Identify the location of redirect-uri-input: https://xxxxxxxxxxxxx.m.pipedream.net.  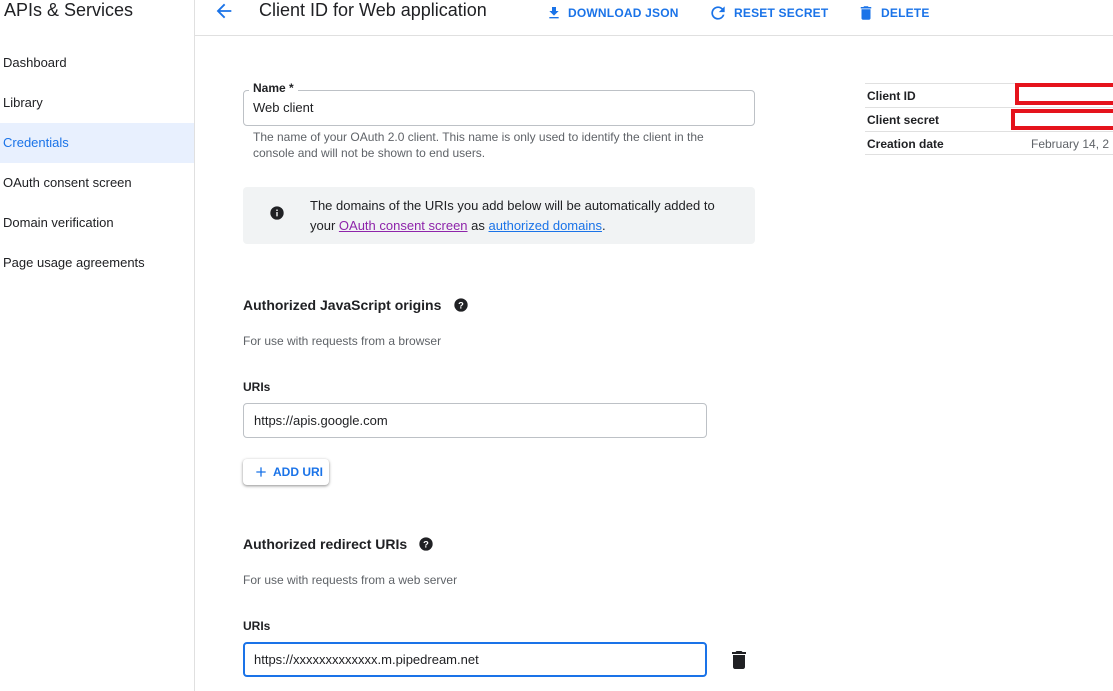
(475, 659).